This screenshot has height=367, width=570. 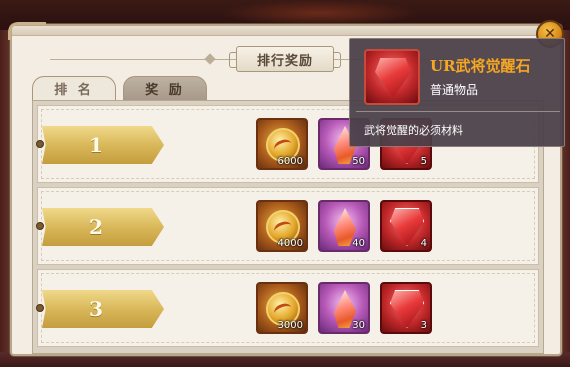 I want to click on pink-crystal-icon: 40, so click(x=344, y=226).